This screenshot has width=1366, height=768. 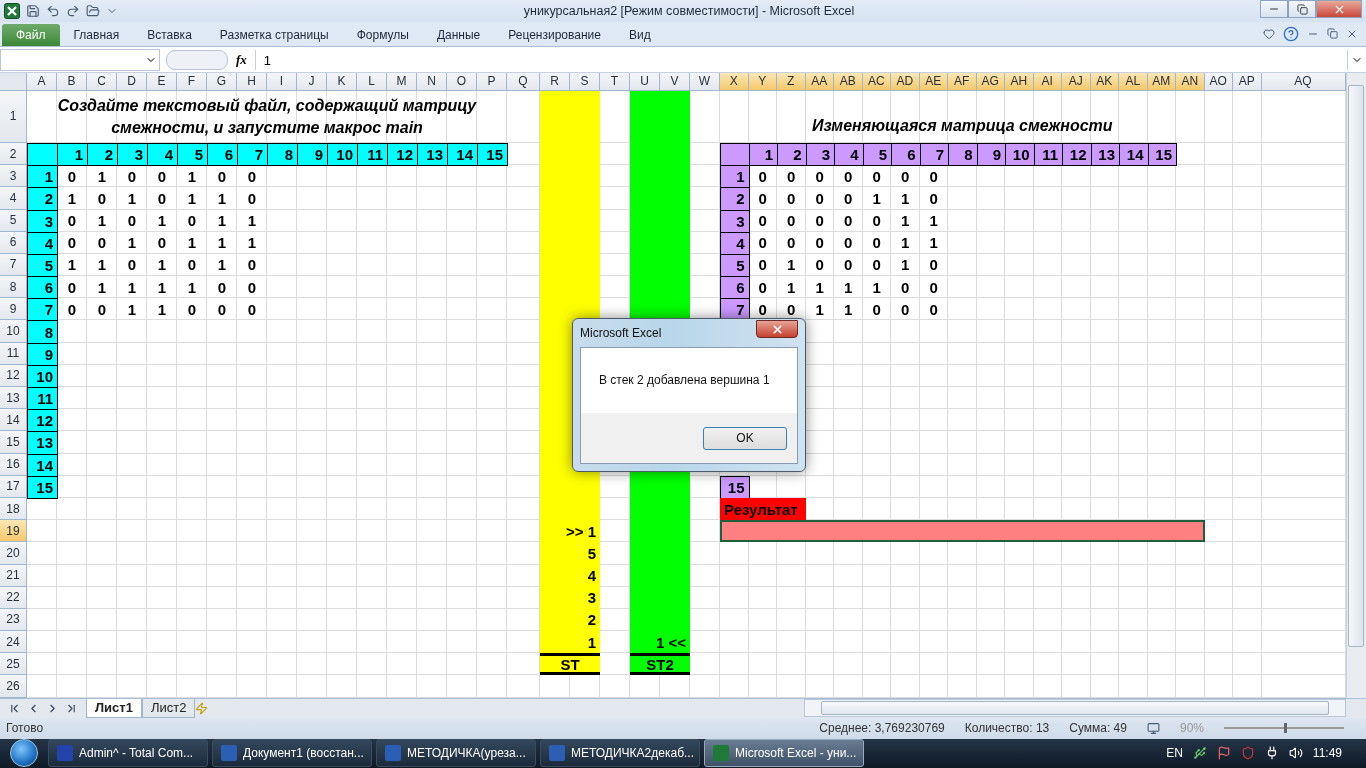 What do you see at coordinates (242, 60) in the screenshot?
I see `insert-function-button: fx` at bounding box center [242, 60].